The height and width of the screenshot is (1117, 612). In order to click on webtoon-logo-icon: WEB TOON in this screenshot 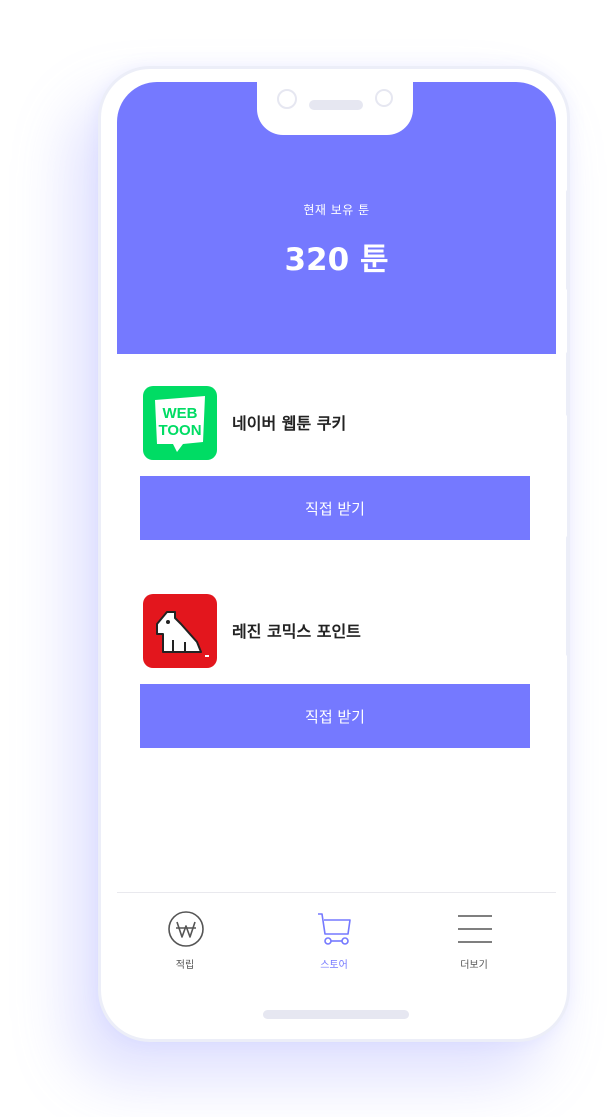, I will do `click(180, 423)`.